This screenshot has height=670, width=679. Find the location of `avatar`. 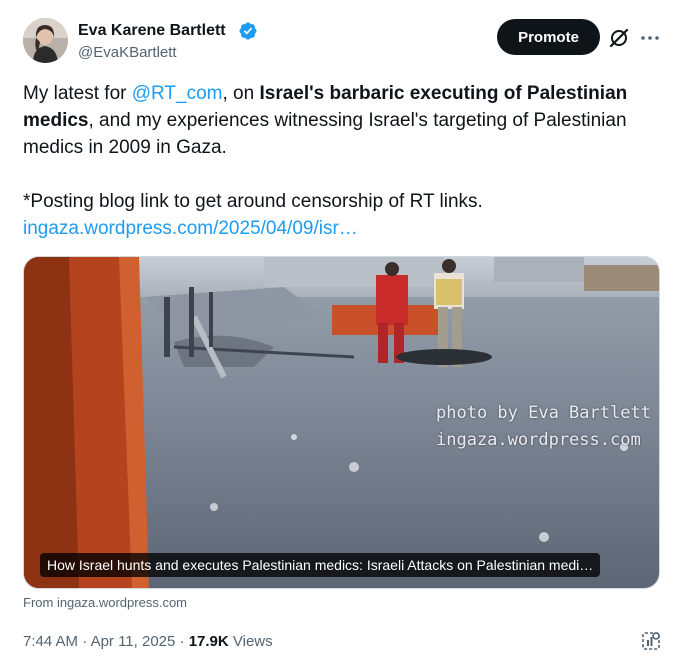

avatar is located at coordinates (45, 40).